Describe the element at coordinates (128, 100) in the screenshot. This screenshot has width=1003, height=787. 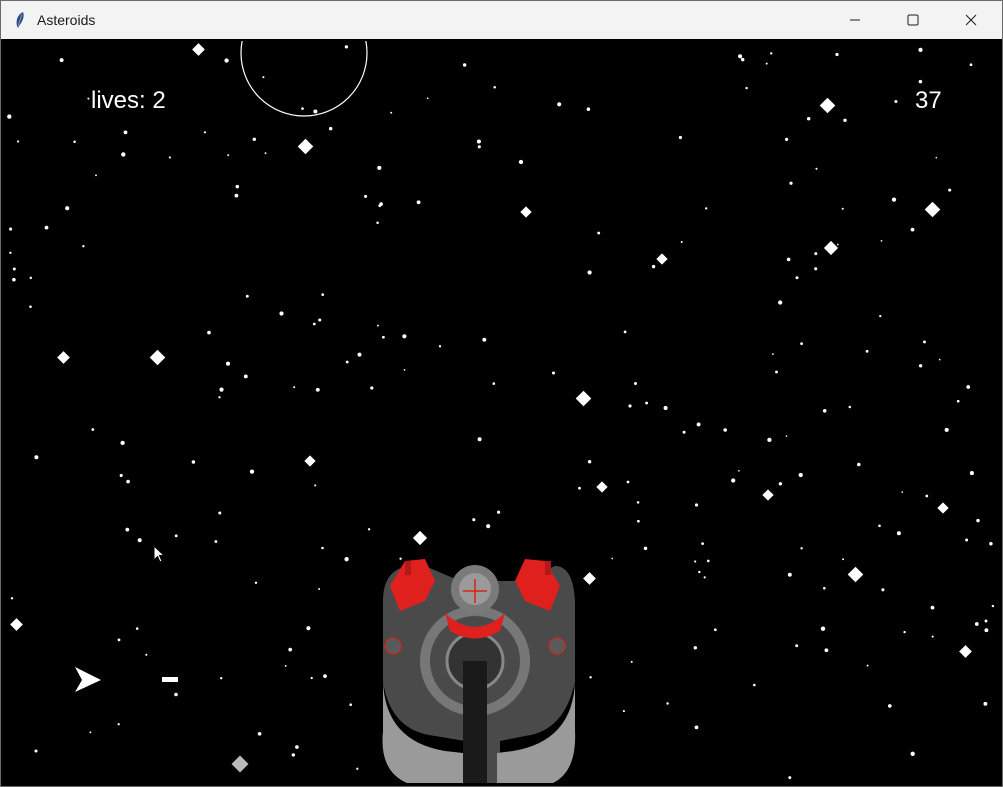
I see `lives-counter: lives: 2` at that location.